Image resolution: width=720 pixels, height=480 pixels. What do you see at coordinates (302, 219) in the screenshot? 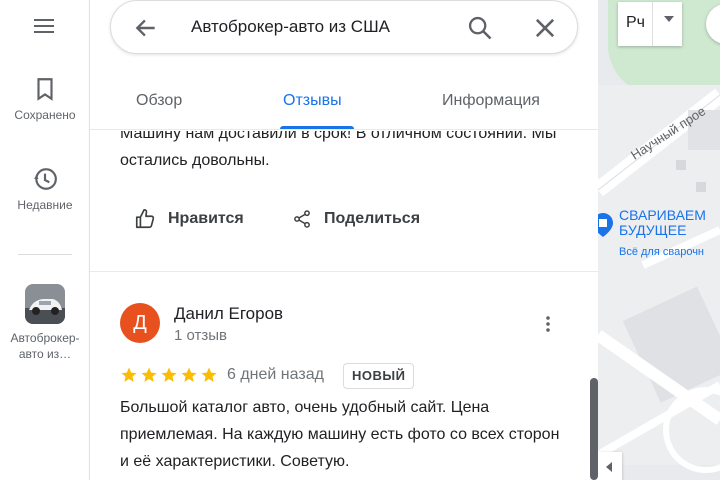
I see `share-icon` at bounding box center [302, 219].